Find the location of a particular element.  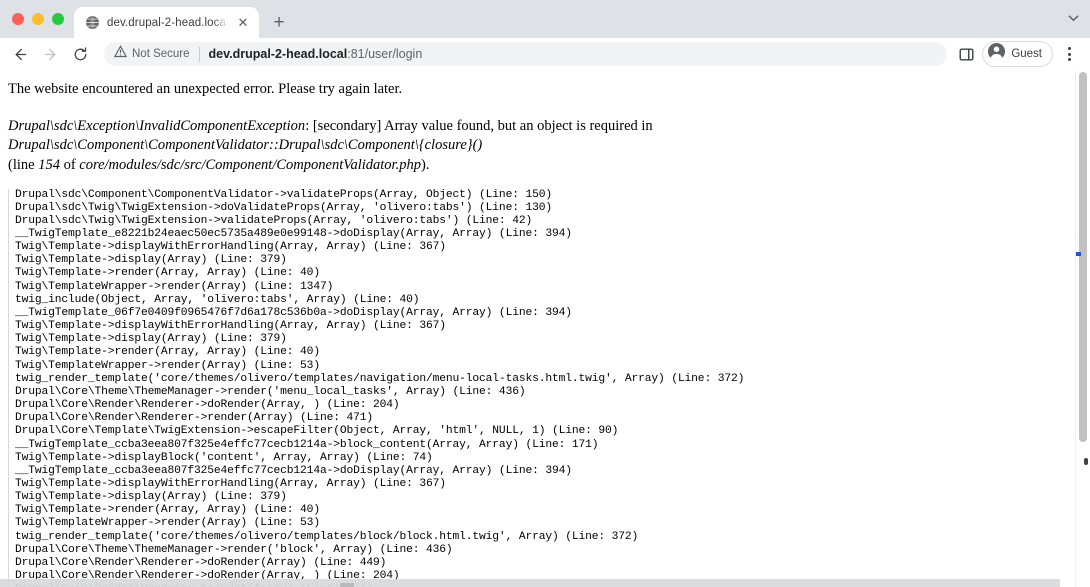

window-controls is located at coordinates (41, 19).